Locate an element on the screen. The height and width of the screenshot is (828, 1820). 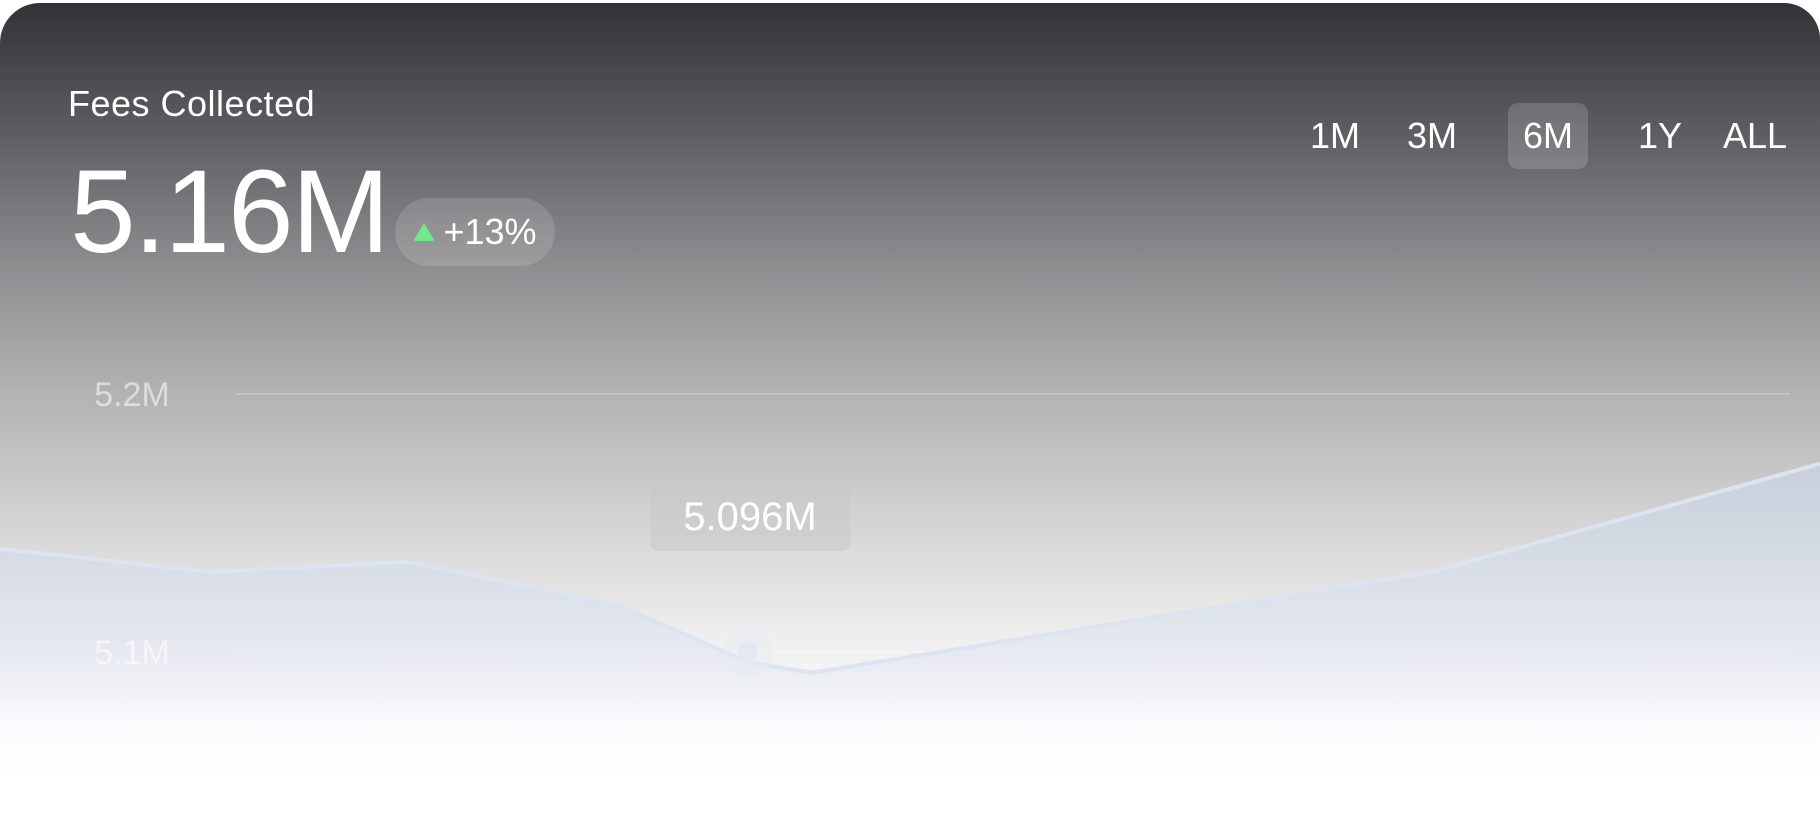
tooltip-value: 5.096M is located at coordinates (749, 517).